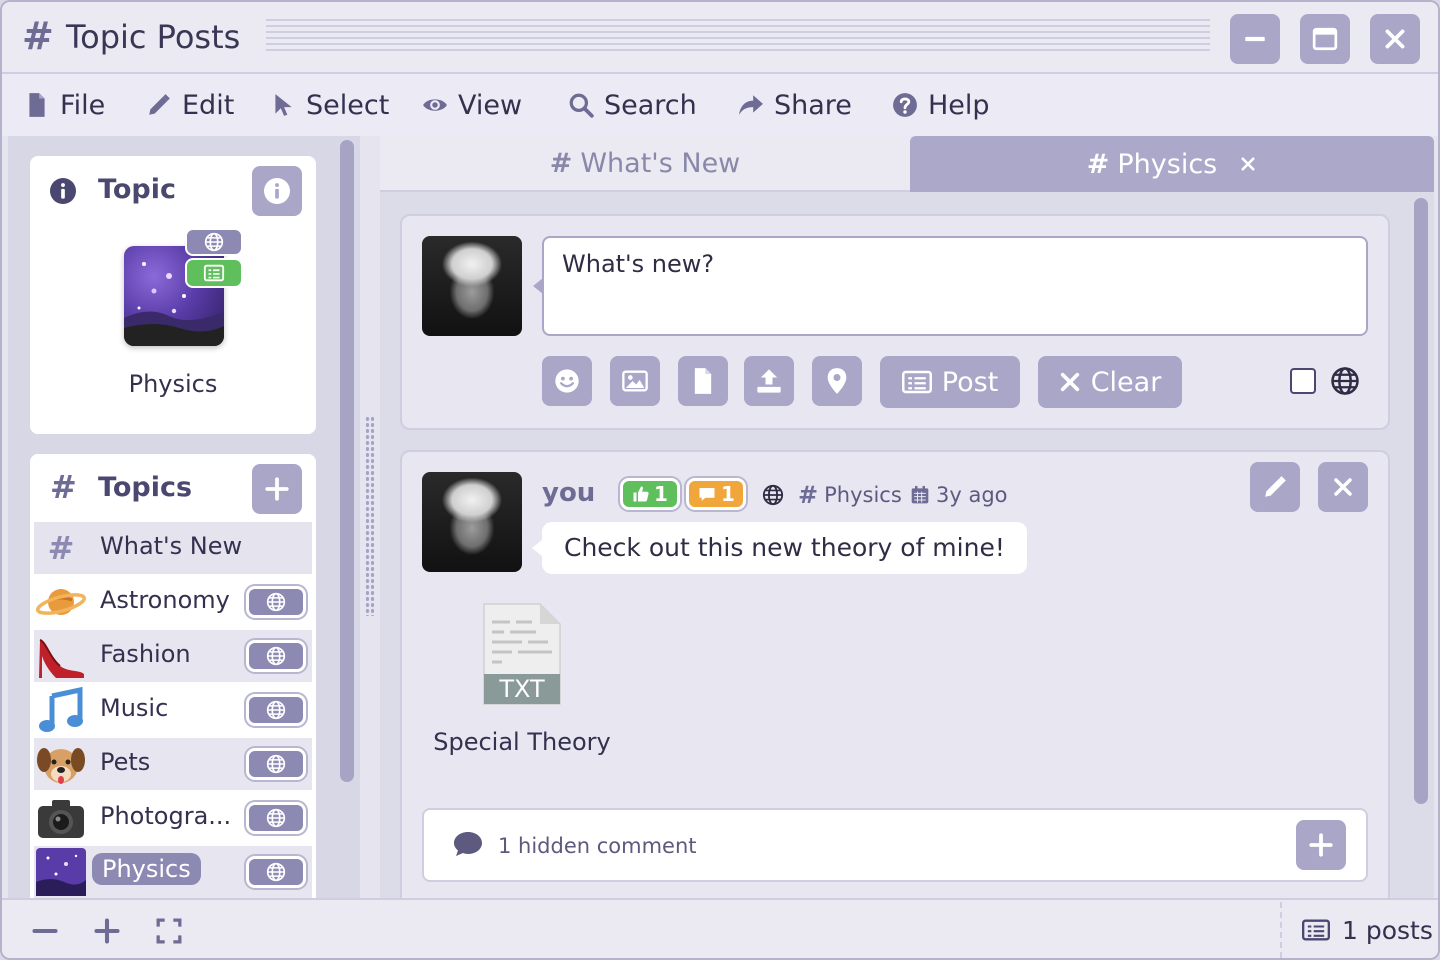 This screenshot has height=960, width=1440. What do you see at coordinates (1303, 381) in the screenshot?
I see `public-checkbox` at bounding box center [1303, 381].